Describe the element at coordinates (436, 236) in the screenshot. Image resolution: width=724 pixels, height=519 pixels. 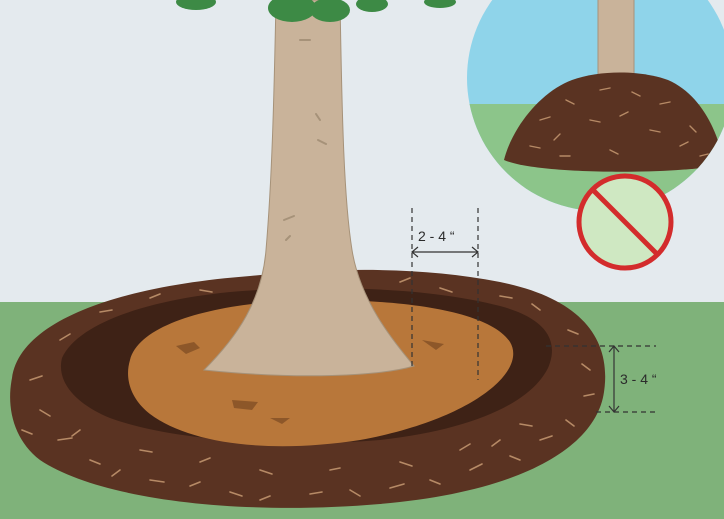
I see `trunk-gap-label: 2 - 4 “` at that location.